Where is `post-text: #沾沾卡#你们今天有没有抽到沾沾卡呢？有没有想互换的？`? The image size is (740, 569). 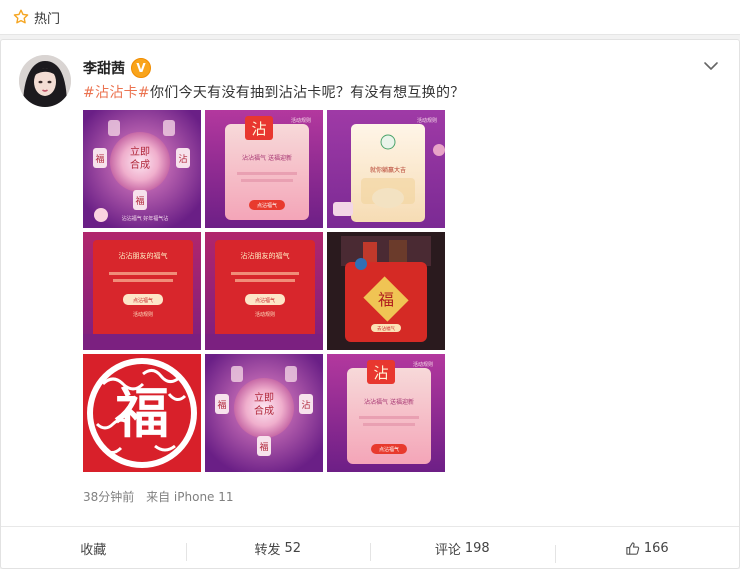
post-text: #沾沾卡#你们今天有没有抽到沾沾卡呢？有没有想互换的？ is located at coordinates (274, 92).